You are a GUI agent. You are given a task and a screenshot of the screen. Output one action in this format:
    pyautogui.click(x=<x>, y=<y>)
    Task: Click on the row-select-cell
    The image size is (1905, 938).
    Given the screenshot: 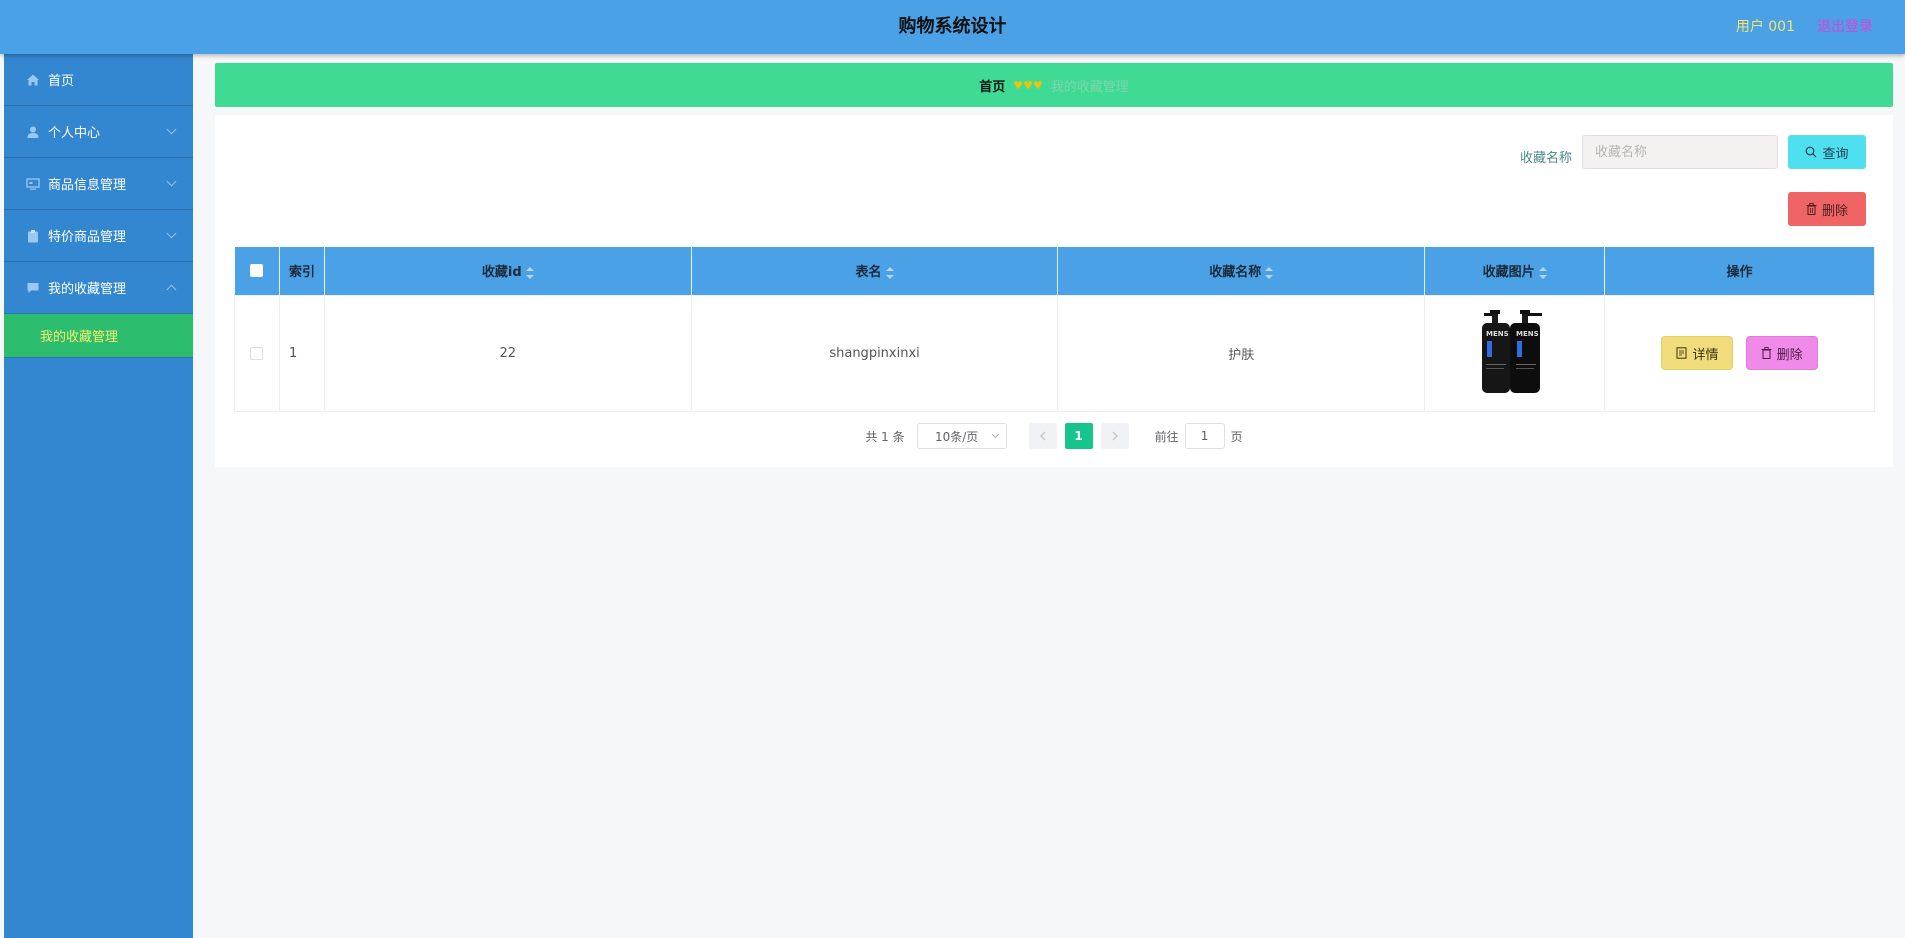 What is the action you would take?
    pyautogui.click(x=257, y=353)
    